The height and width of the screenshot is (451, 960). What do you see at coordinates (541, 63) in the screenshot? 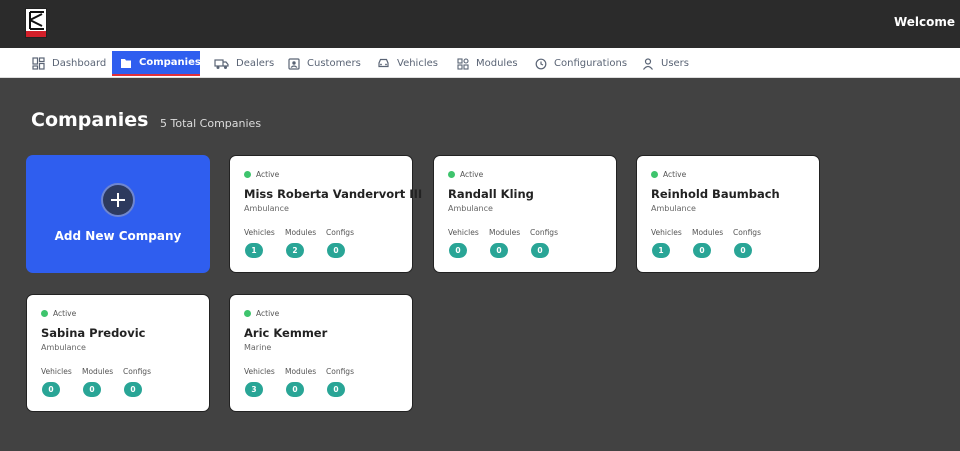
I see `configurations-icon` at bounding box center [541, 63].